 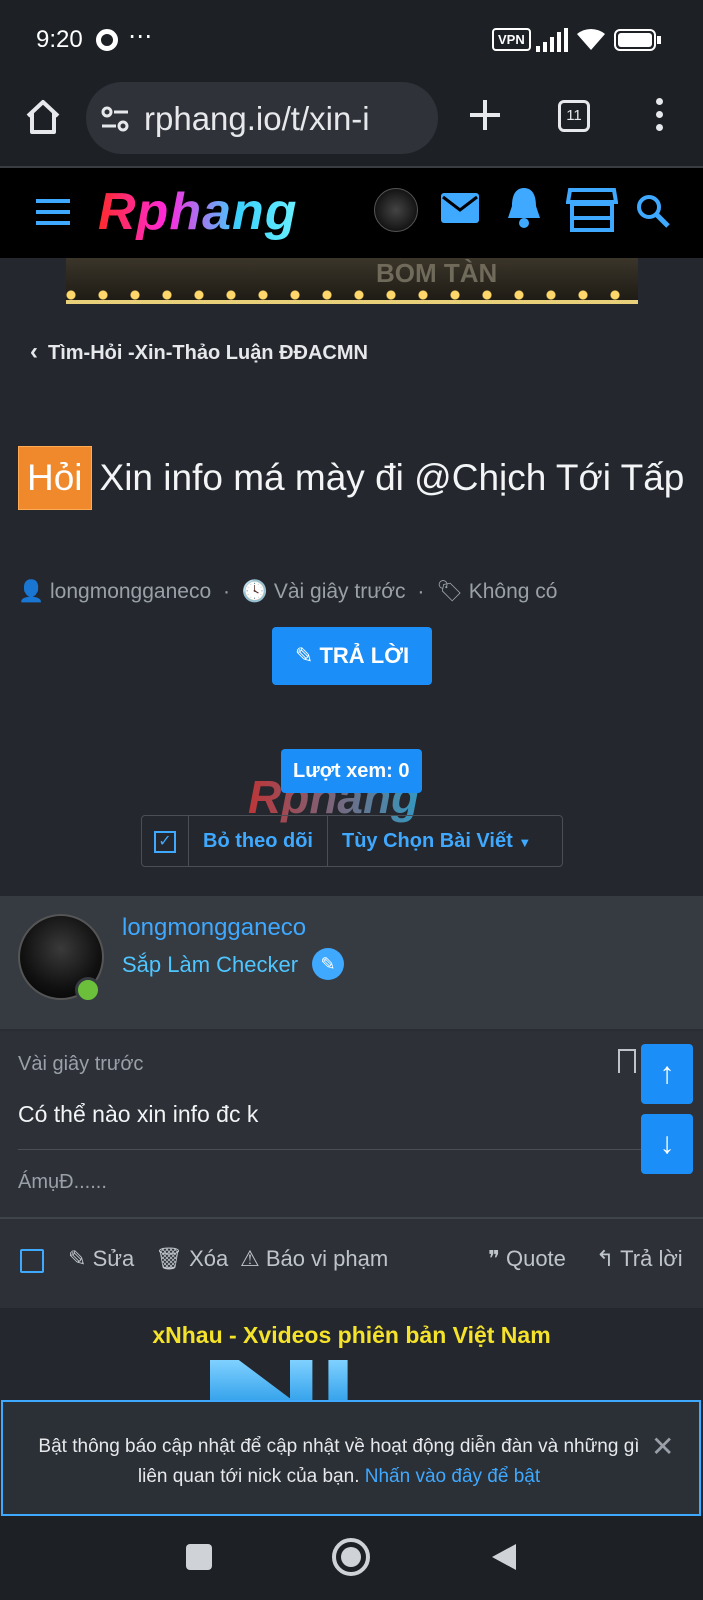 What do you see at coordinates (130, 591) in the screenshot?
I see `thread-author: longmongganeco` at bounding box center [130, 591].